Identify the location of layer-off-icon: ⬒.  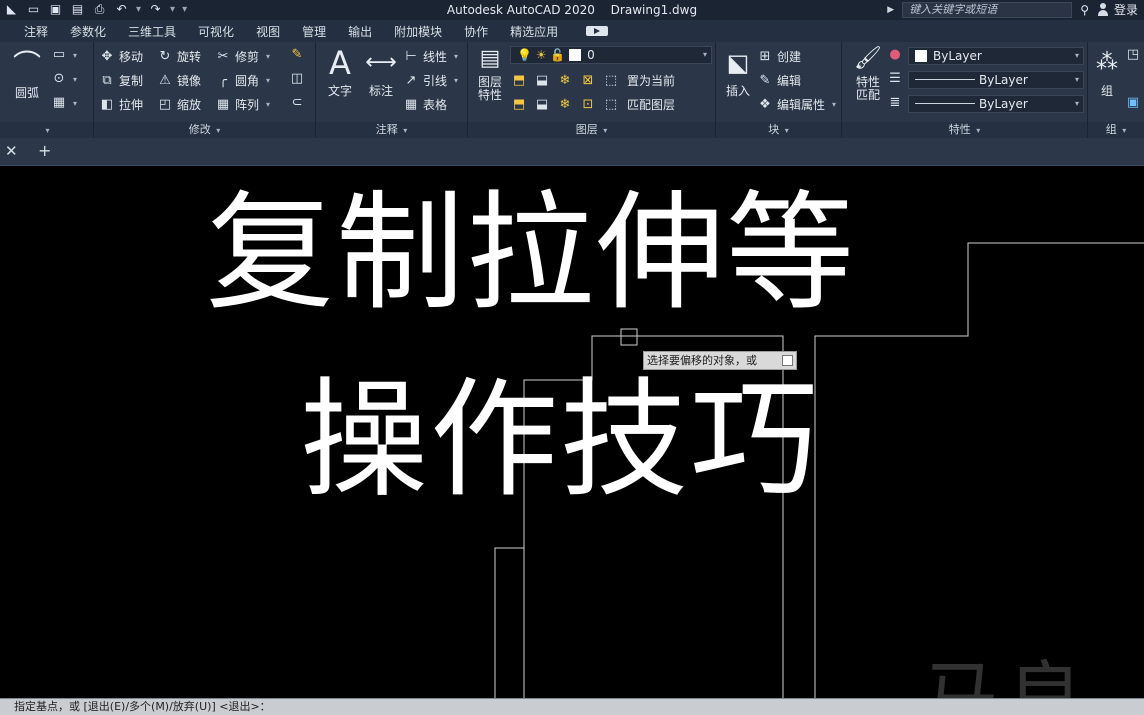
(519, 80).